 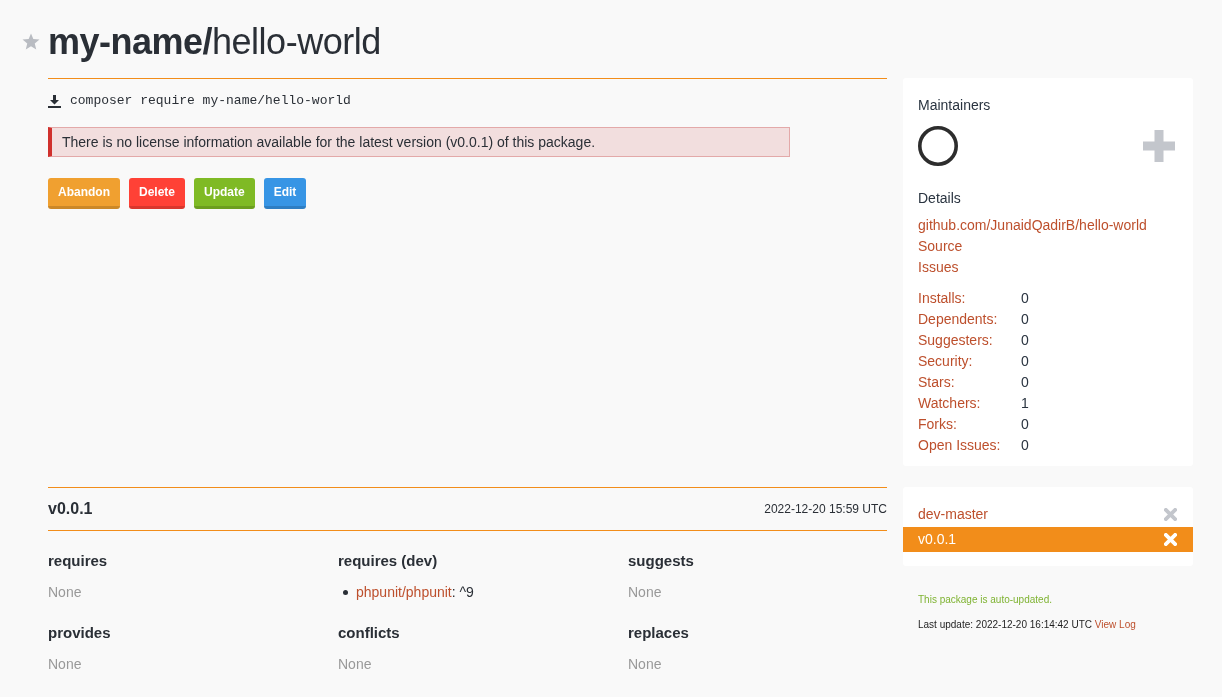 I want to click on install-command: composer require my-name/hello-world, so click(x=210, y=101).